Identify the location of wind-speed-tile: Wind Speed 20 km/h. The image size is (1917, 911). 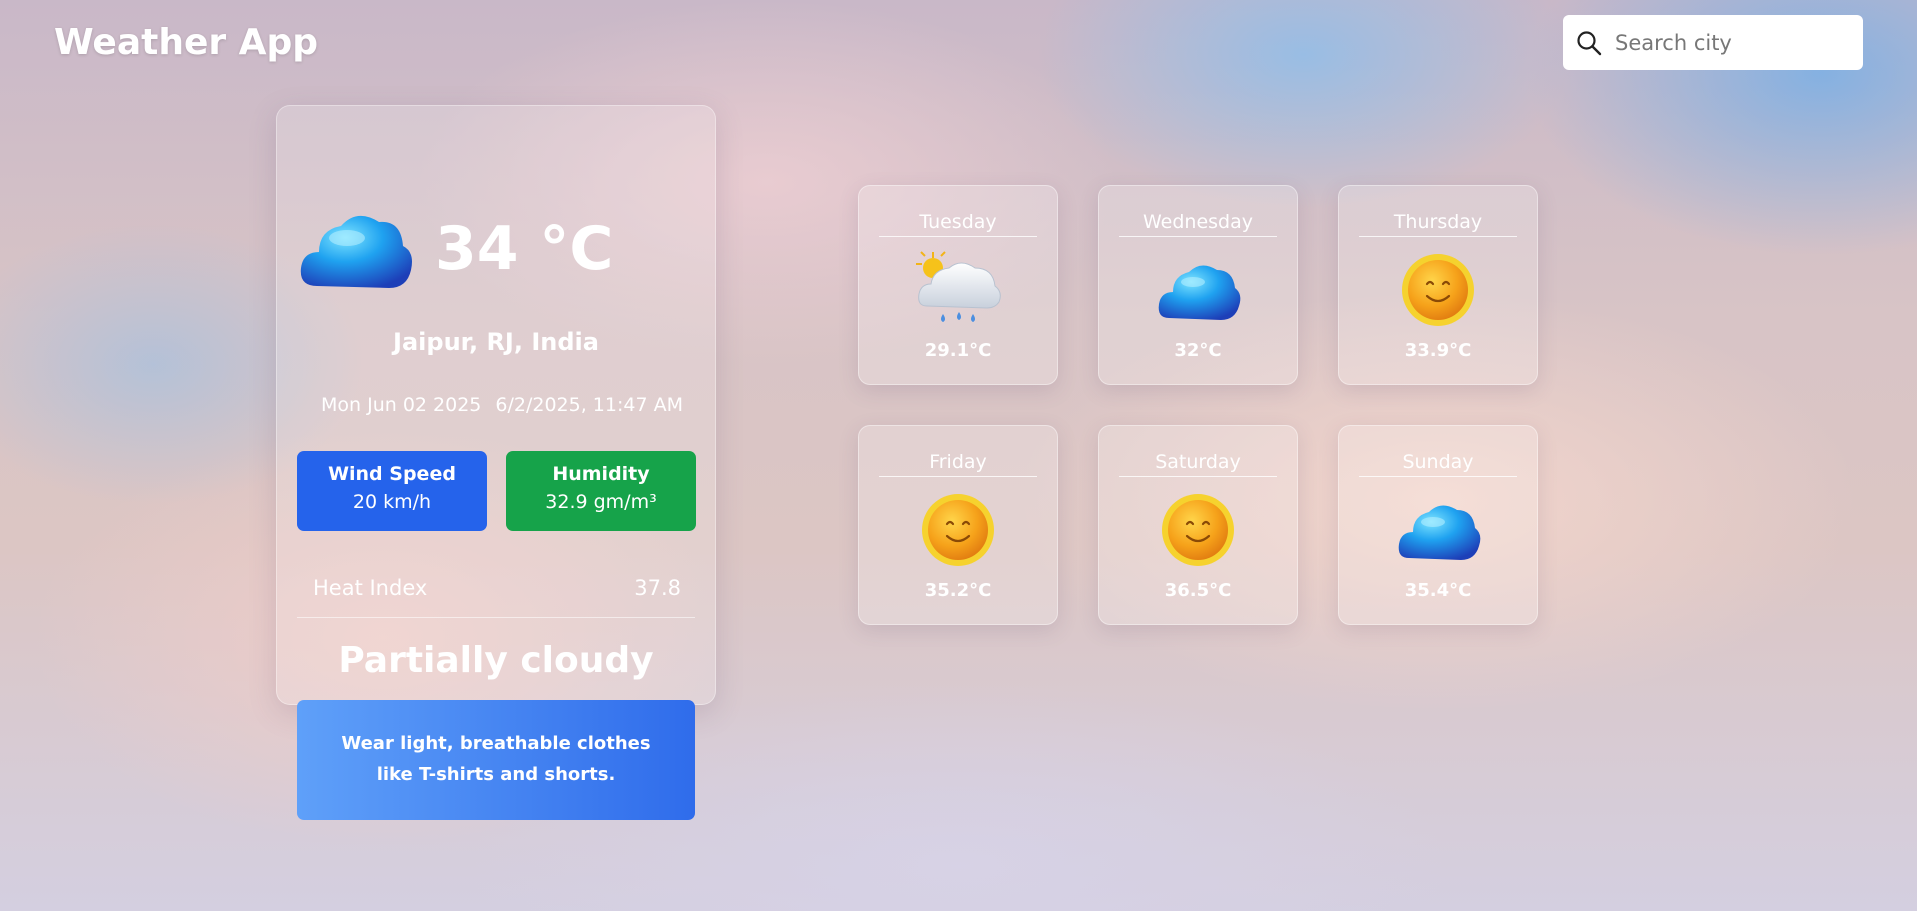
(392, 491).